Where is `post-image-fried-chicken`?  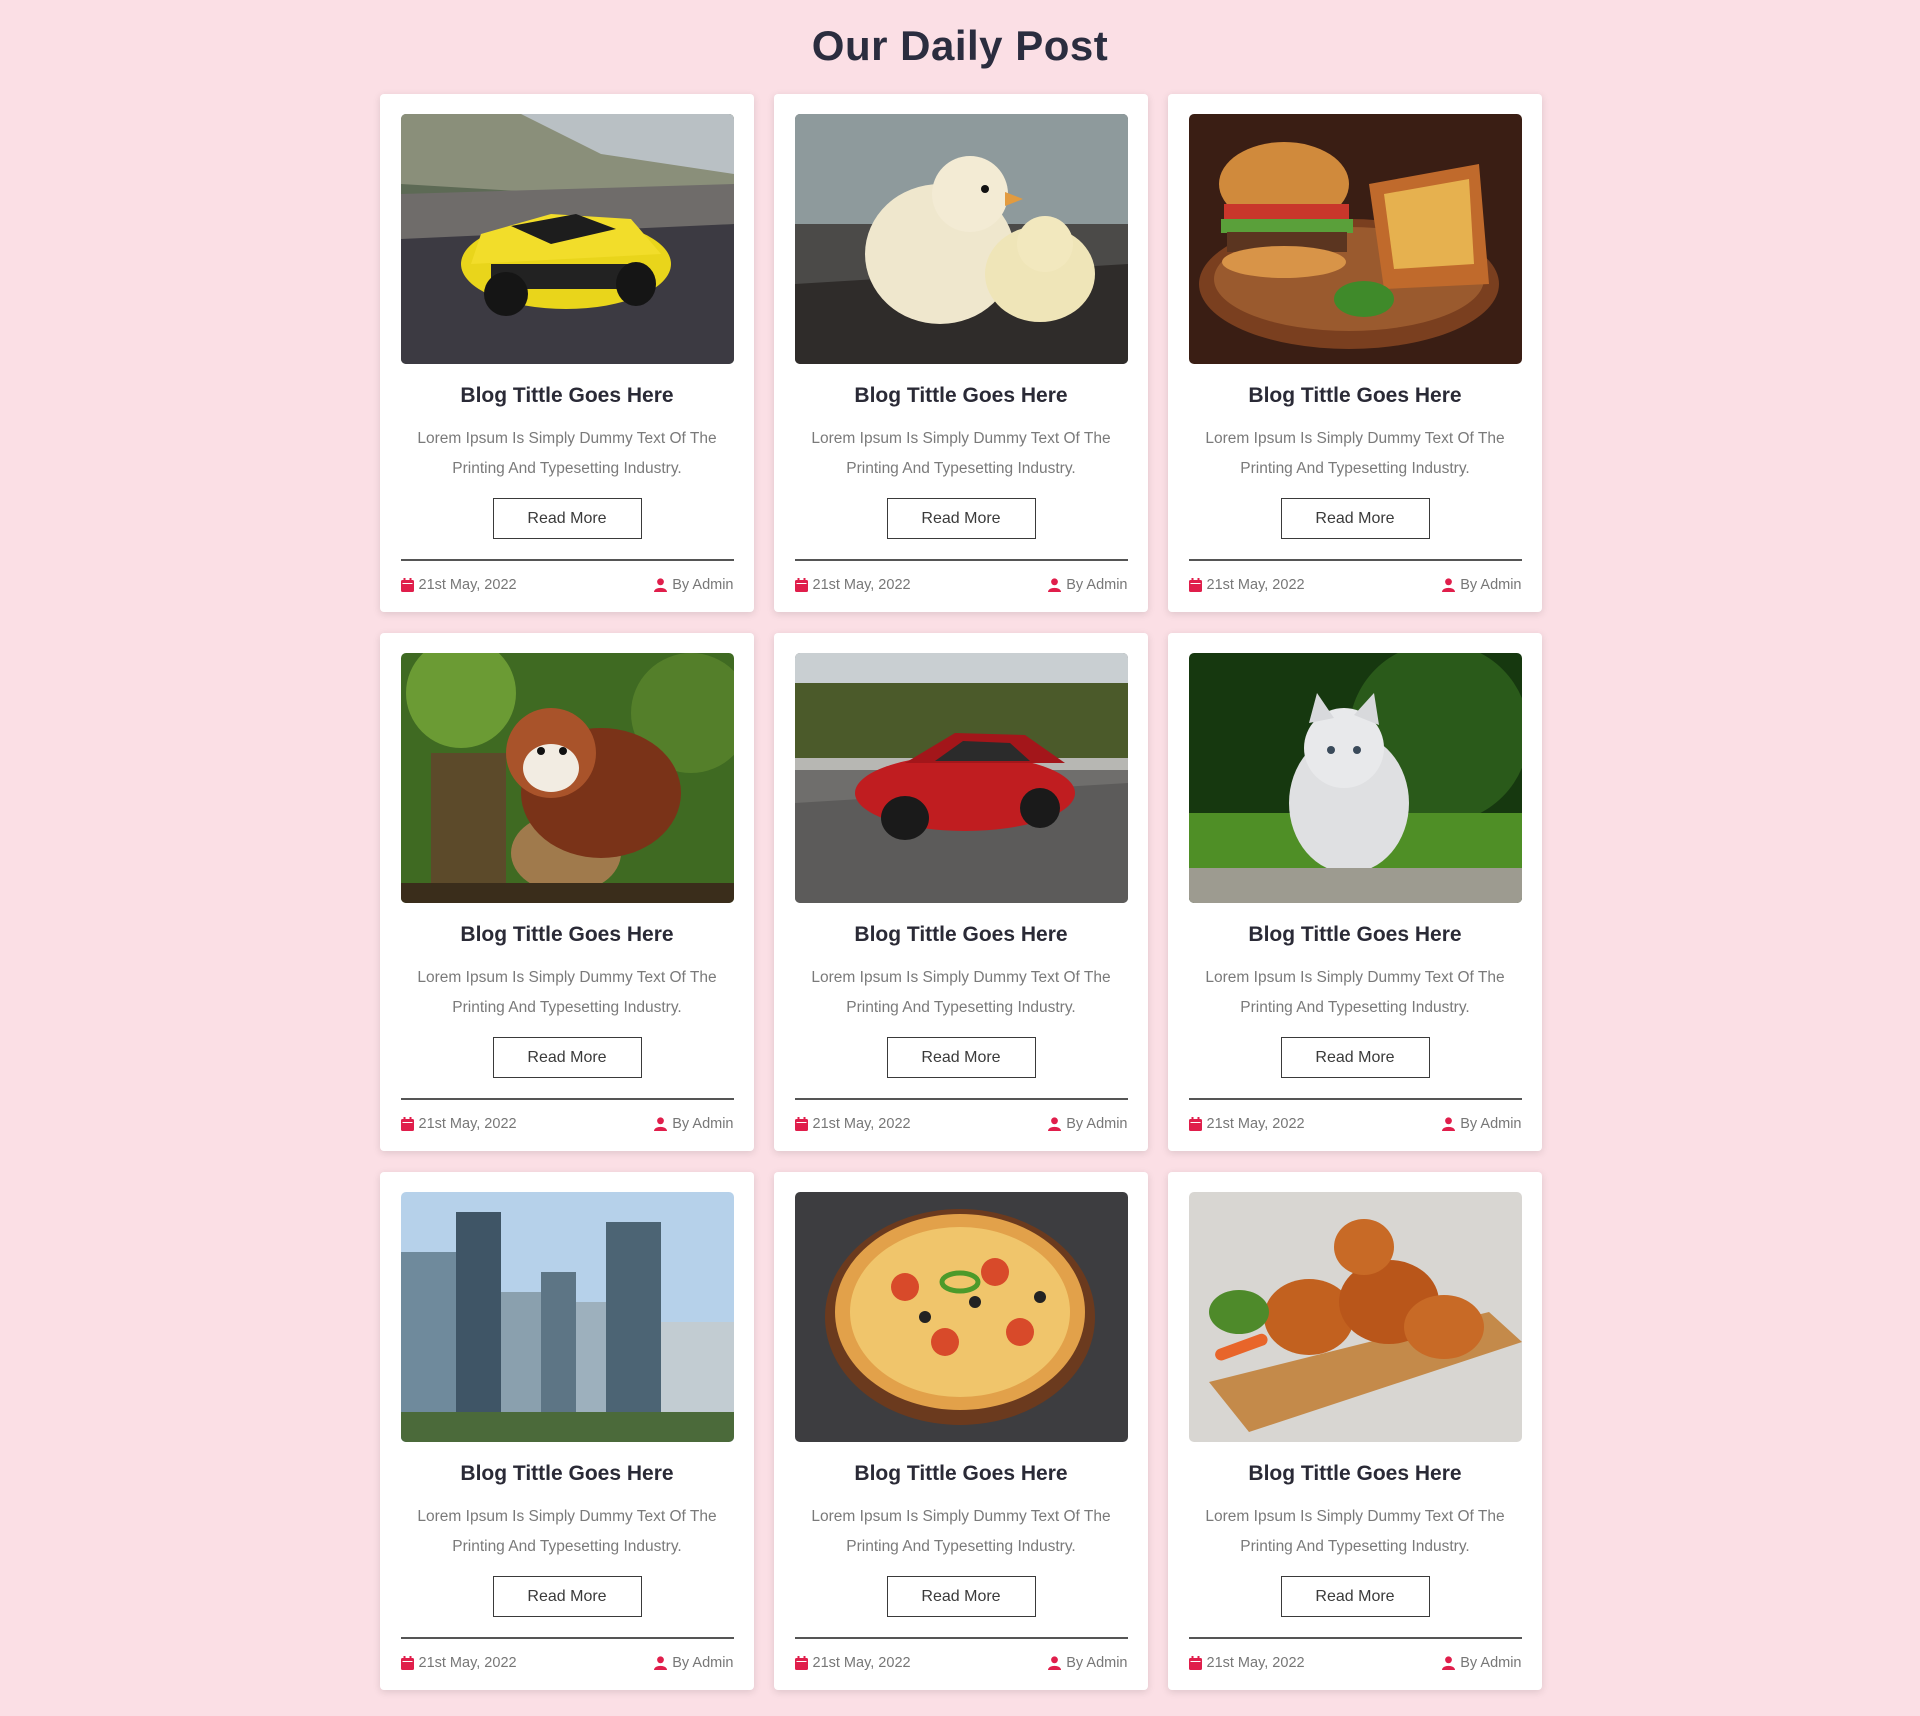 post-image-fried-chicken is located at coordinates (1355, 1317).